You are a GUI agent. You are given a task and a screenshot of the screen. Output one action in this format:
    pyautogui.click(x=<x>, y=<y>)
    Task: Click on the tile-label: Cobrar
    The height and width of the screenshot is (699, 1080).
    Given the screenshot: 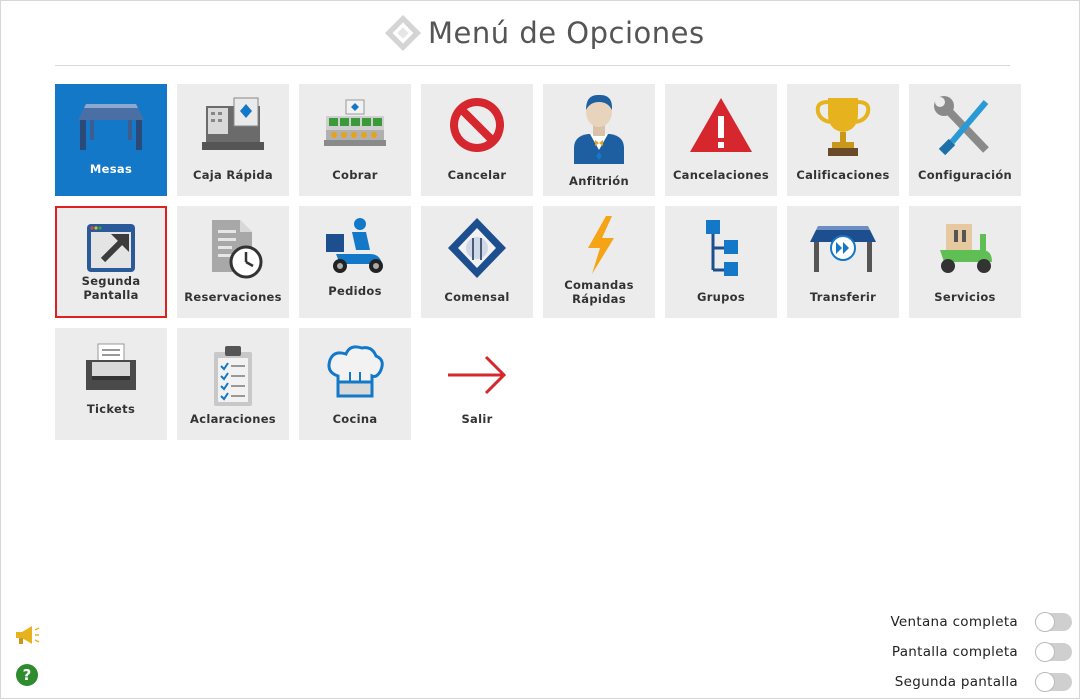 What is the action you would take?
    pyautogui.click(x=355, y=175)
    